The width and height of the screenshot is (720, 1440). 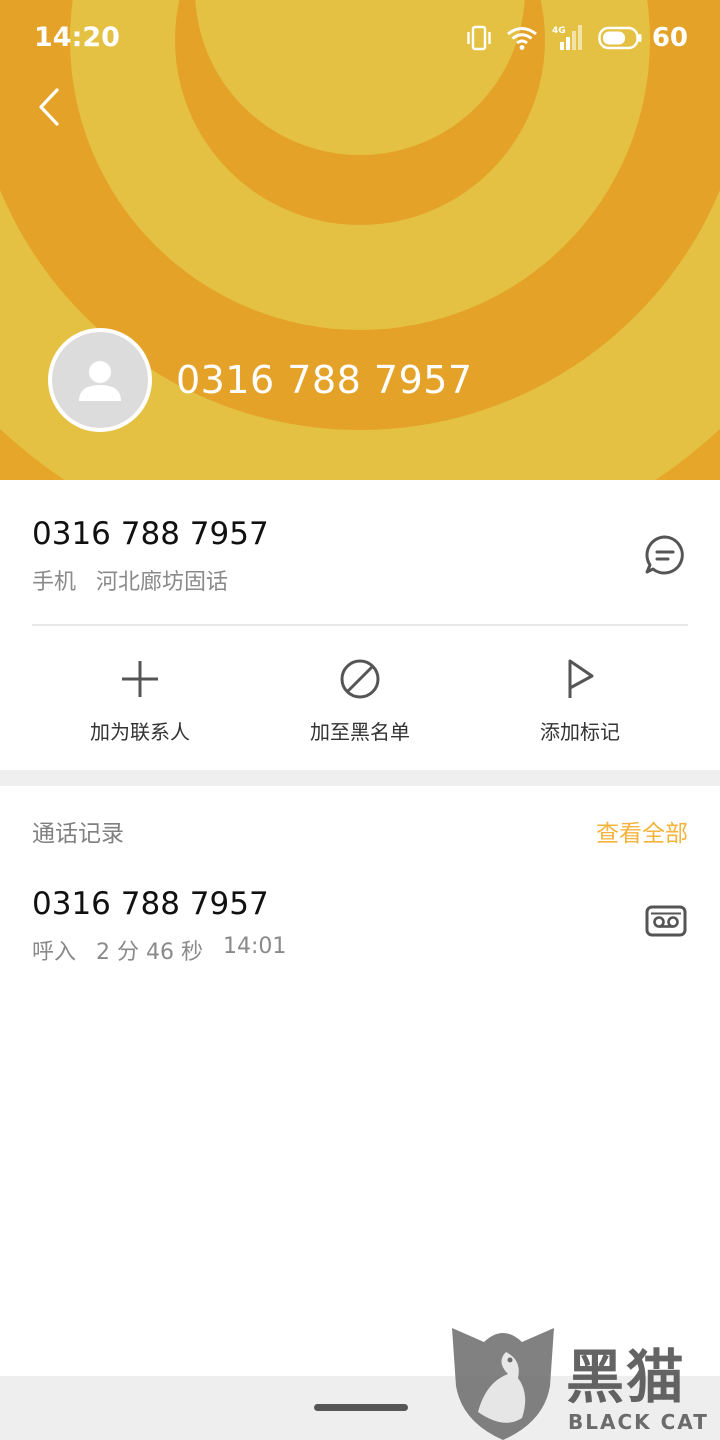 I want to click on message-icon, so click(x=664, y=555).